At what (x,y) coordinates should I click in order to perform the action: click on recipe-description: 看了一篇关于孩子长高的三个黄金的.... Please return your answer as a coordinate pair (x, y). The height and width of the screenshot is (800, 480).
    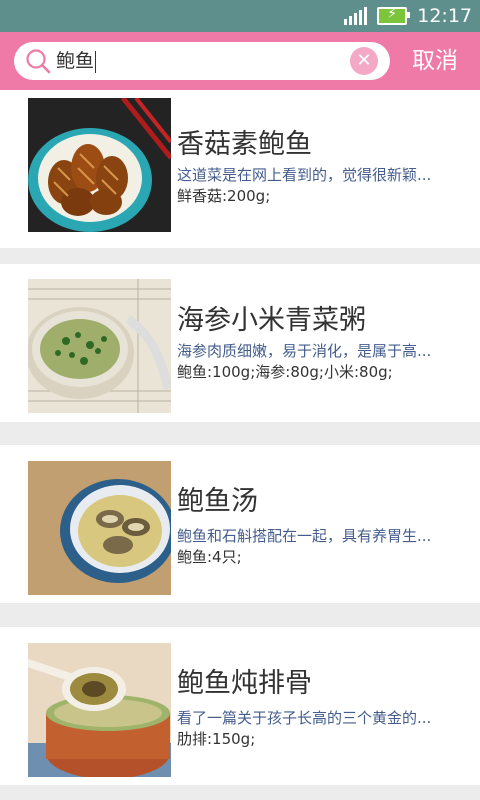
    Looking at the image, I should click on (304, 718).